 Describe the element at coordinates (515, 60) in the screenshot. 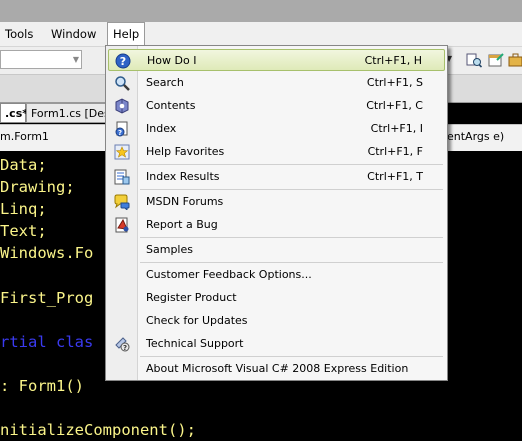

I see `toolbox-icon` at that location.